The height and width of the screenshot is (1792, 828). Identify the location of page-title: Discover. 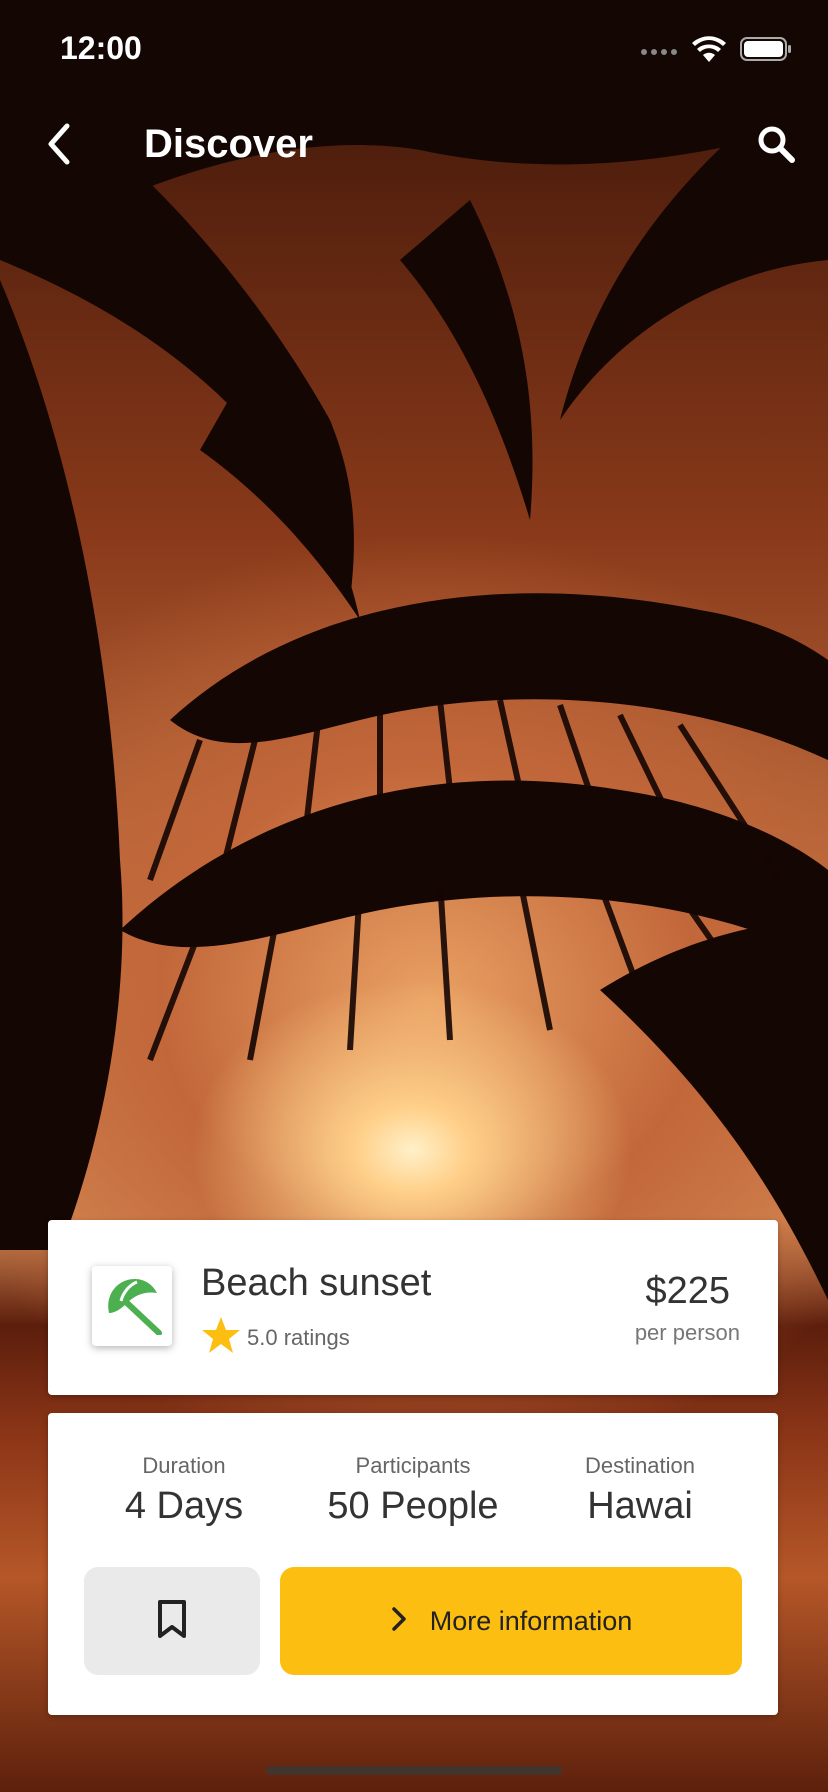
(228, 144).